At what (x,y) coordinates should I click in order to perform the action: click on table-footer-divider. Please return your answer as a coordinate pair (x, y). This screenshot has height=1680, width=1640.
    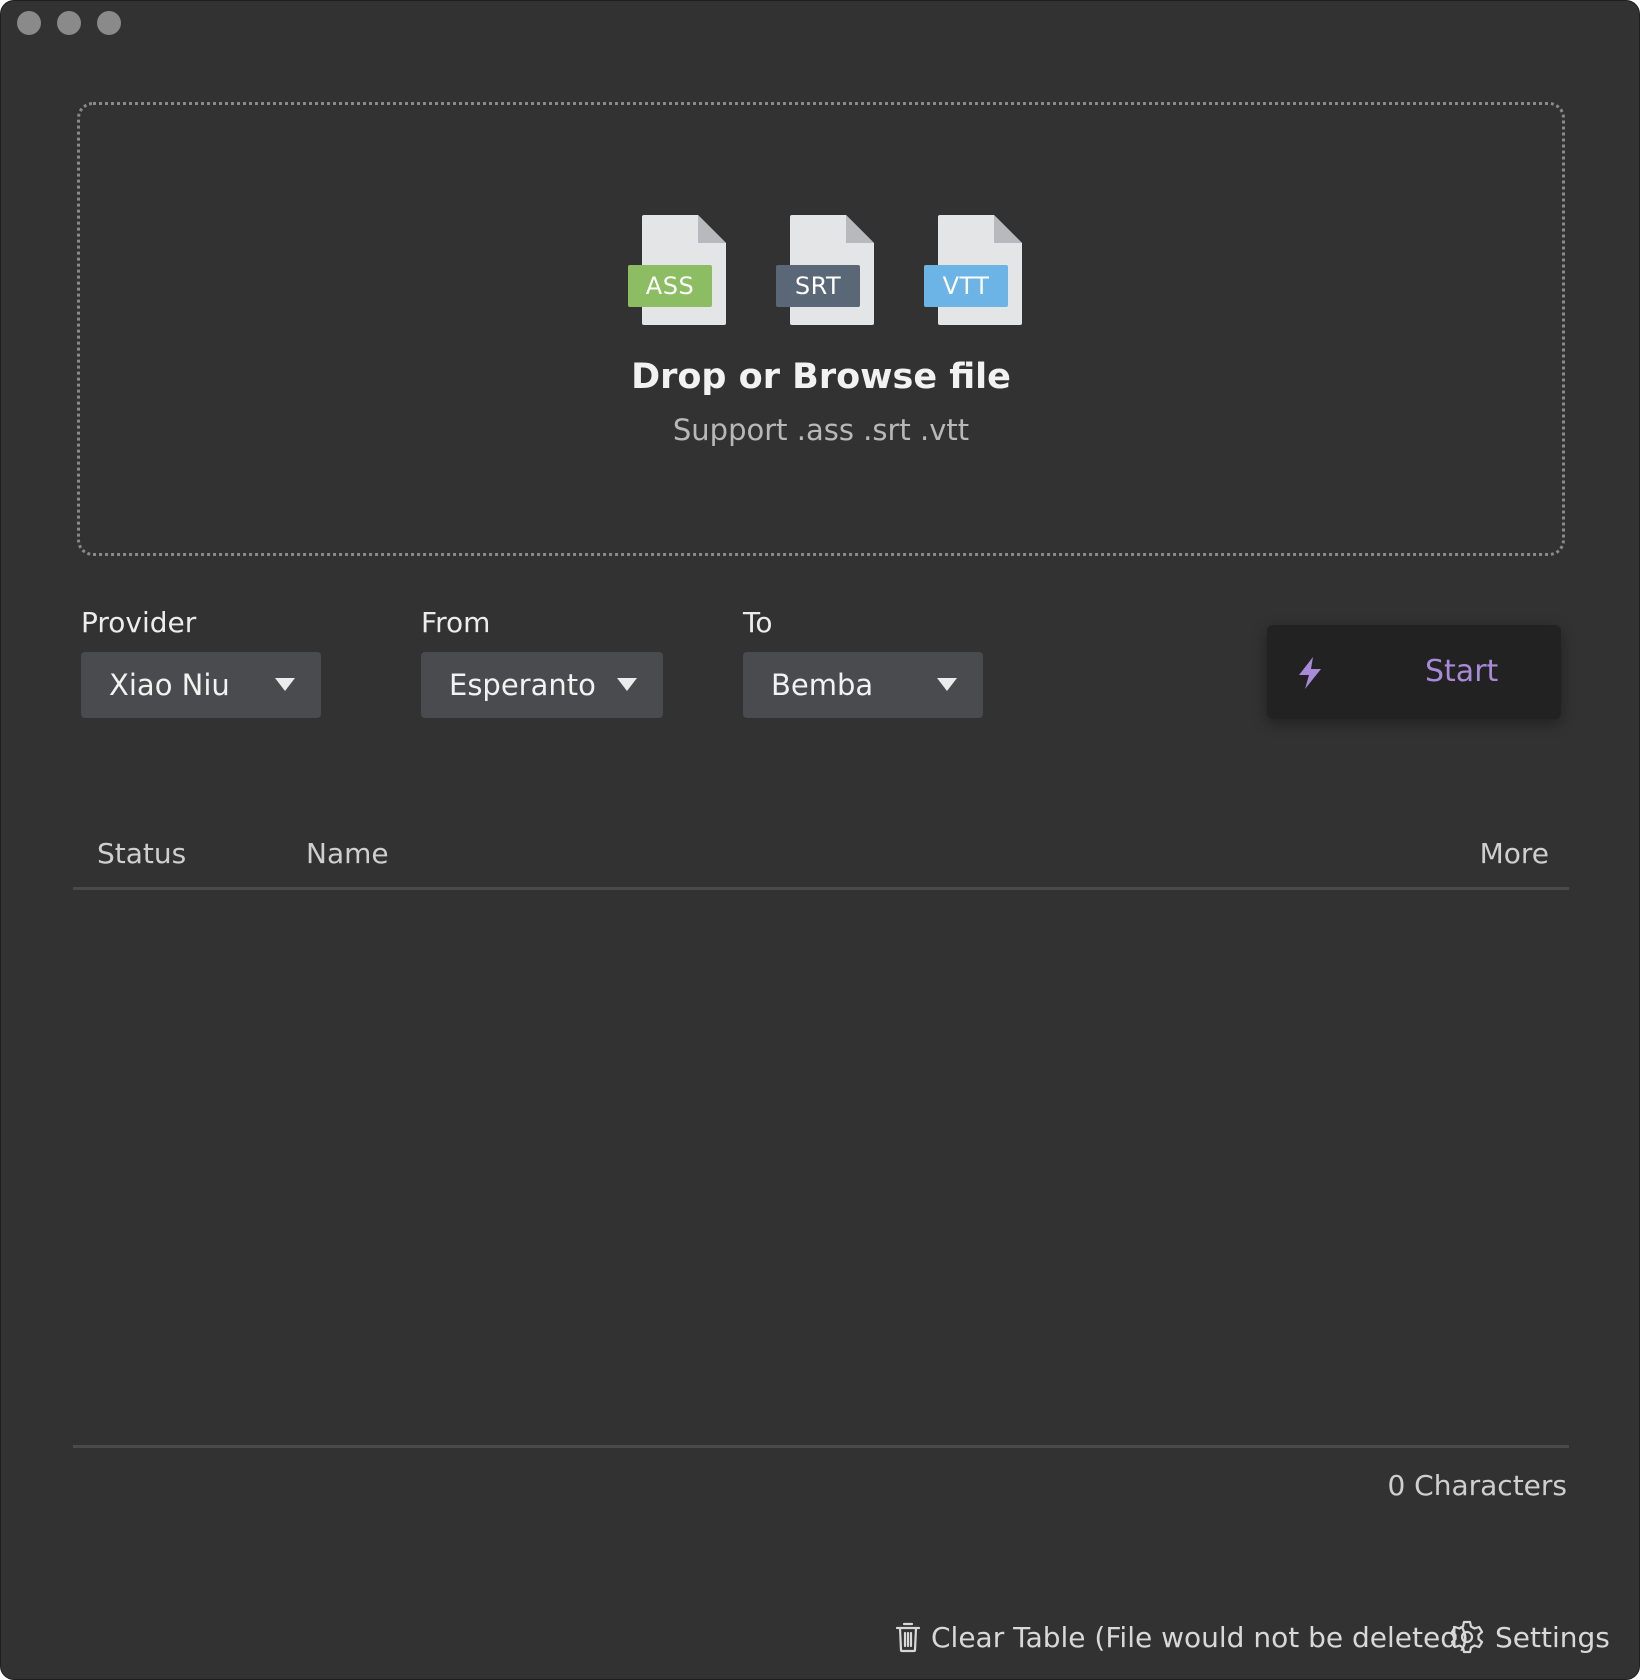
    Looking at the image, I should click on (821, 1446).